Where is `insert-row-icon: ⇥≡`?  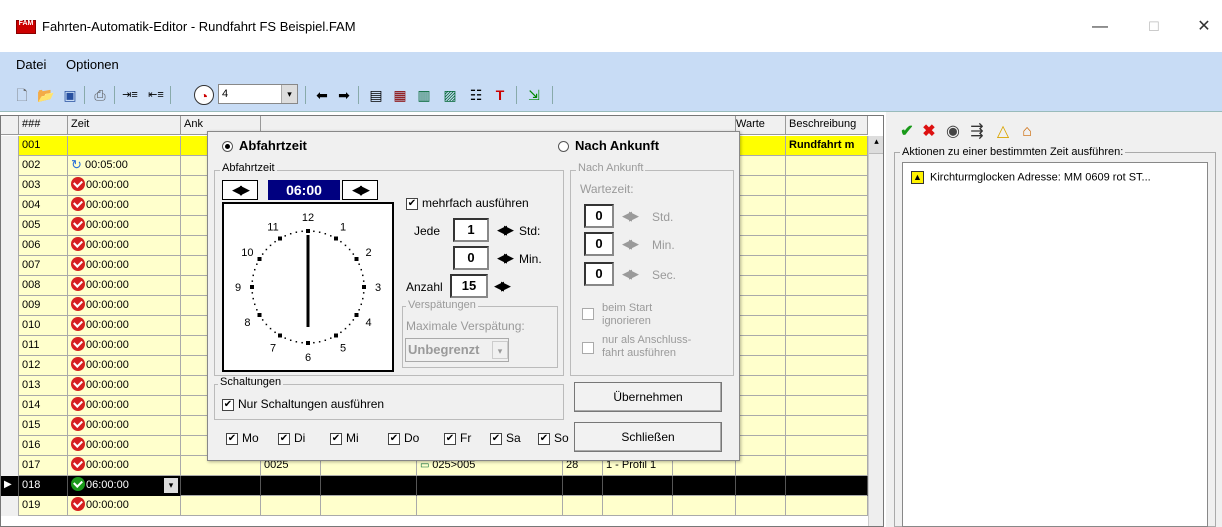 insert-row-icon: ⇥≡ is located at coordinates (130, 95).